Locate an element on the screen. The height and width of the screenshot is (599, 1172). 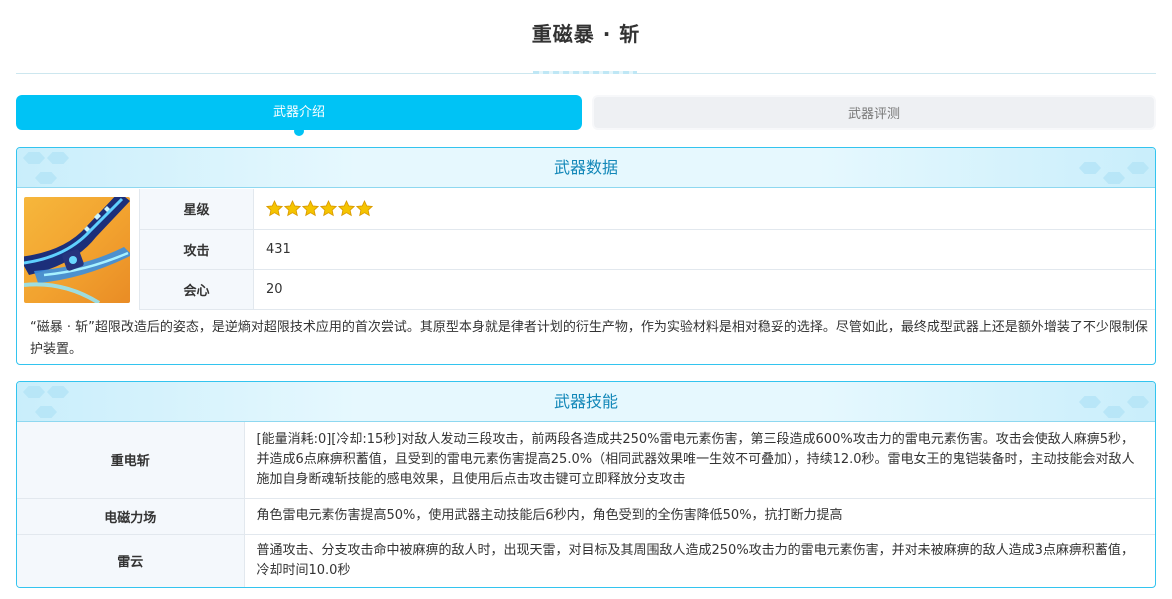
skill-name: 重电斩 is located at coordinates (131, 460).